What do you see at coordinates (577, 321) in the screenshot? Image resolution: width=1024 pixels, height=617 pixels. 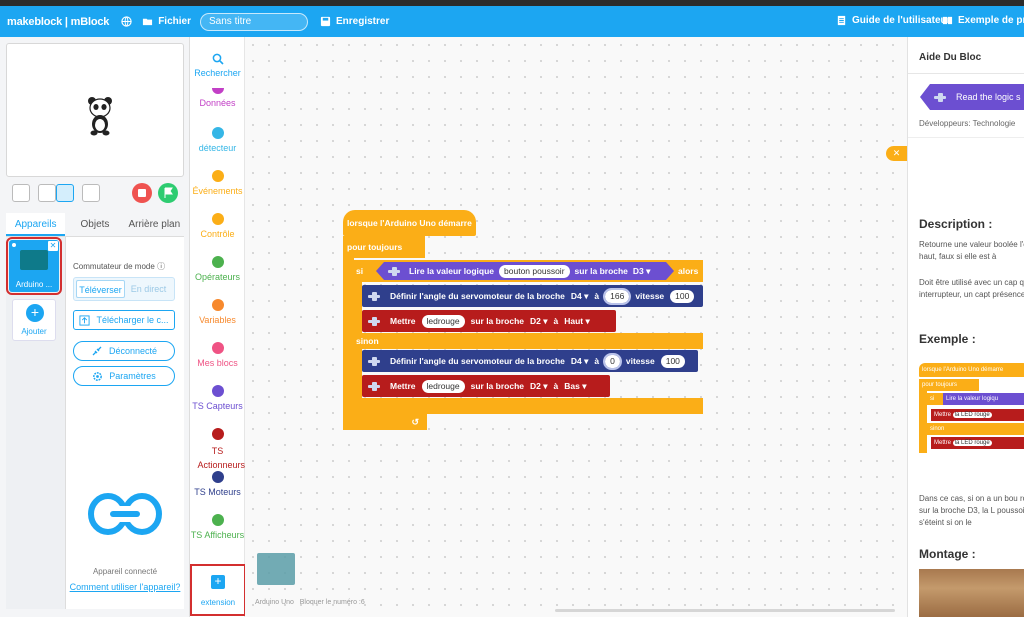 I see `state-dropdown: Haut ▾` at bounding box center [577, 321].